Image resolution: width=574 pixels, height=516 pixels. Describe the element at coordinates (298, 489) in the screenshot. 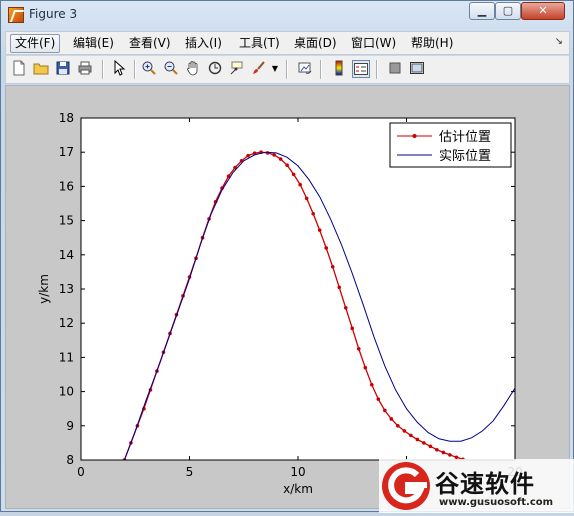

I see `x-axis-label: x/km` at that location.